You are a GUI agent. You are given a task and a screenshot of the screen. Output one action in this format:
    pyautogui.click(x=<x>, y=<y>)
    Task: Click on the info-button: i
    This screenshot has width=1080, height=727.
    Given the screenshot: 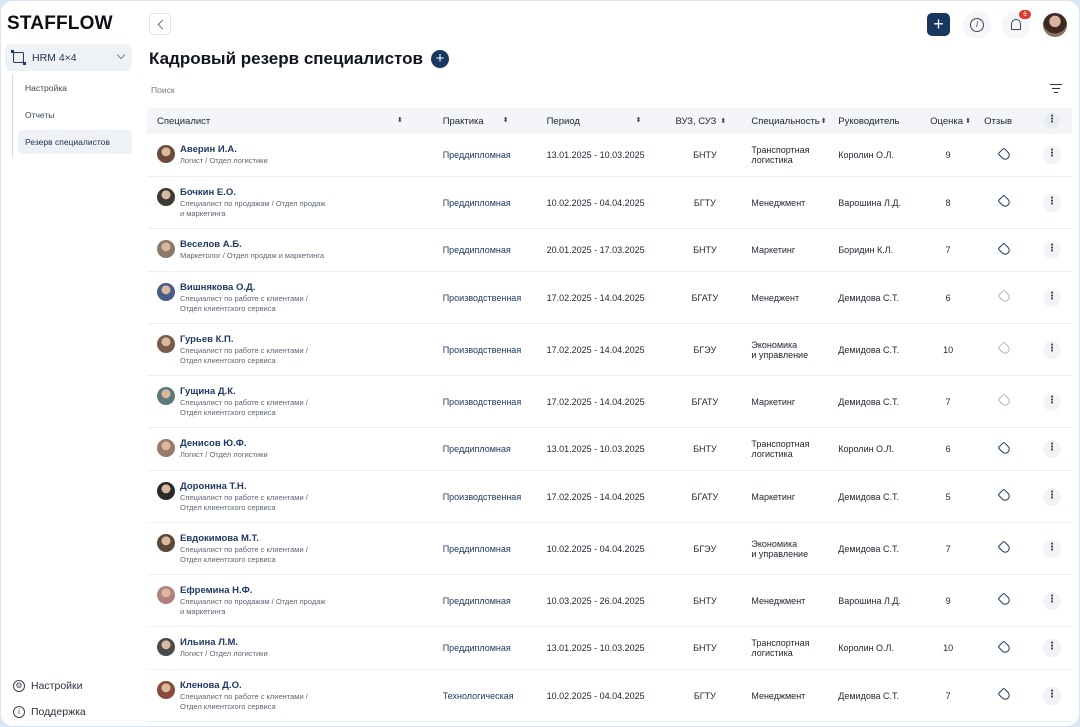 What is the action you would take?
    pyautogui.click(x=977, y=25)
    